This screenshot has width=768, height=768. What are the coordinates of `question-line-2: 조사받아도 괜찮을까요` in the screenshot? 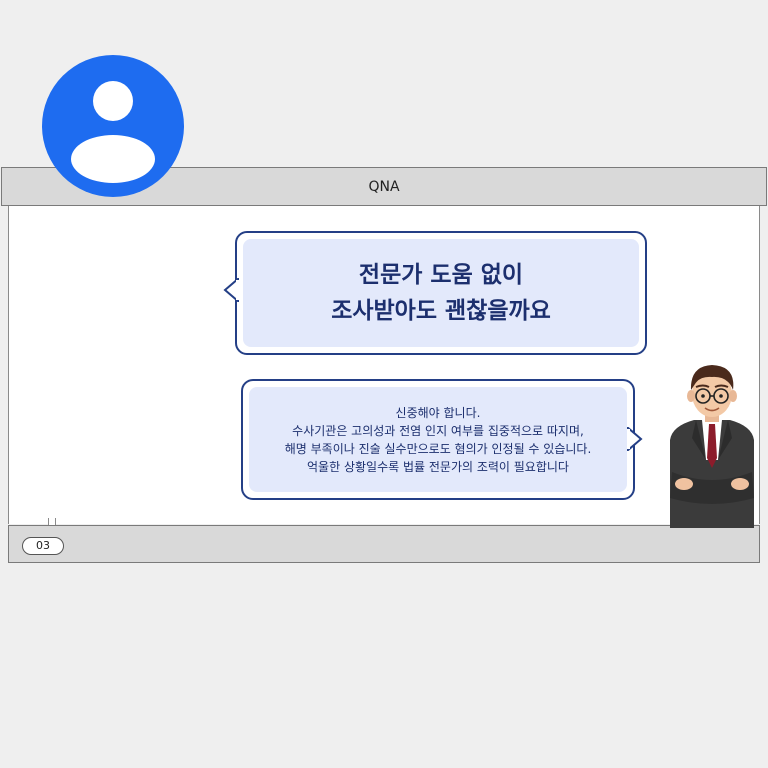 It's located at (441, 311).